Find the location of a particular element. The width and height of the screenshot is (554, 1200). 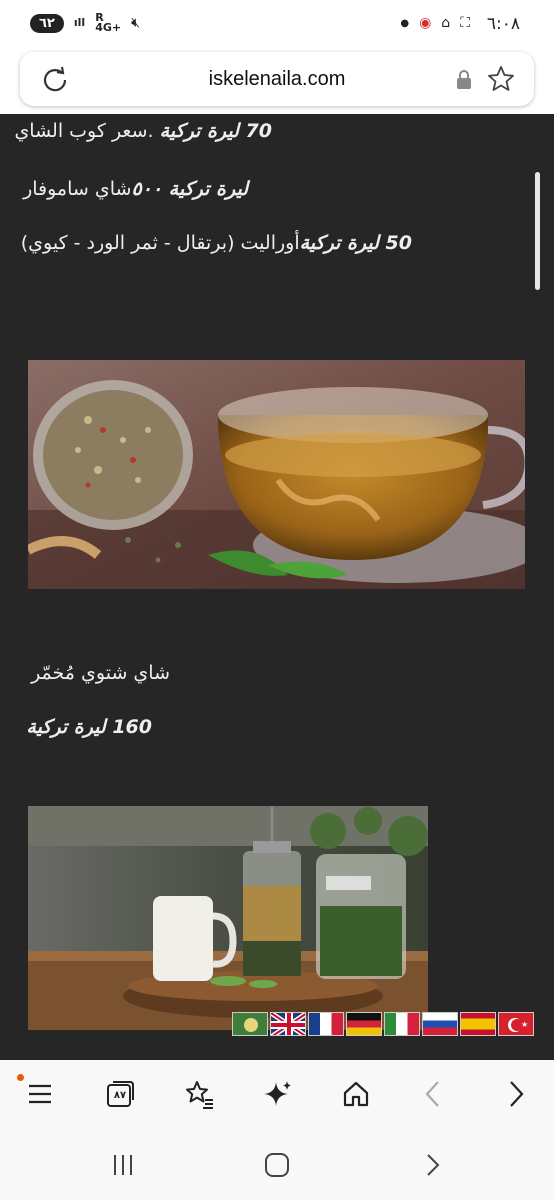

menu-line-tea-cup: 70 ليرة تركية .سعر كوب الشاي is located at coordinates (143, 131).